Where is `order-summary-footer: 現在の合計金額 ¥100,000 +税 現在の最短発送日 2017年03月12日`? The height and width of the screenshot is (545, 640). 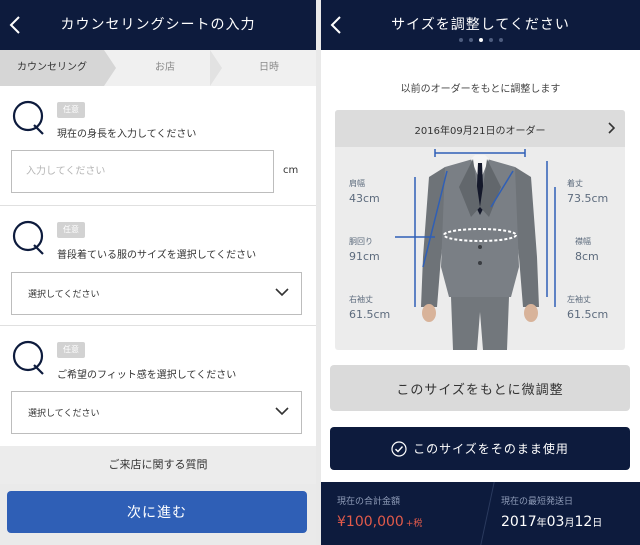
order-summary-footer: 現在の合計金額 ¥100,000 +税 現在の最短発送日 2017年03月12日 is located at coordinates (480, 513).